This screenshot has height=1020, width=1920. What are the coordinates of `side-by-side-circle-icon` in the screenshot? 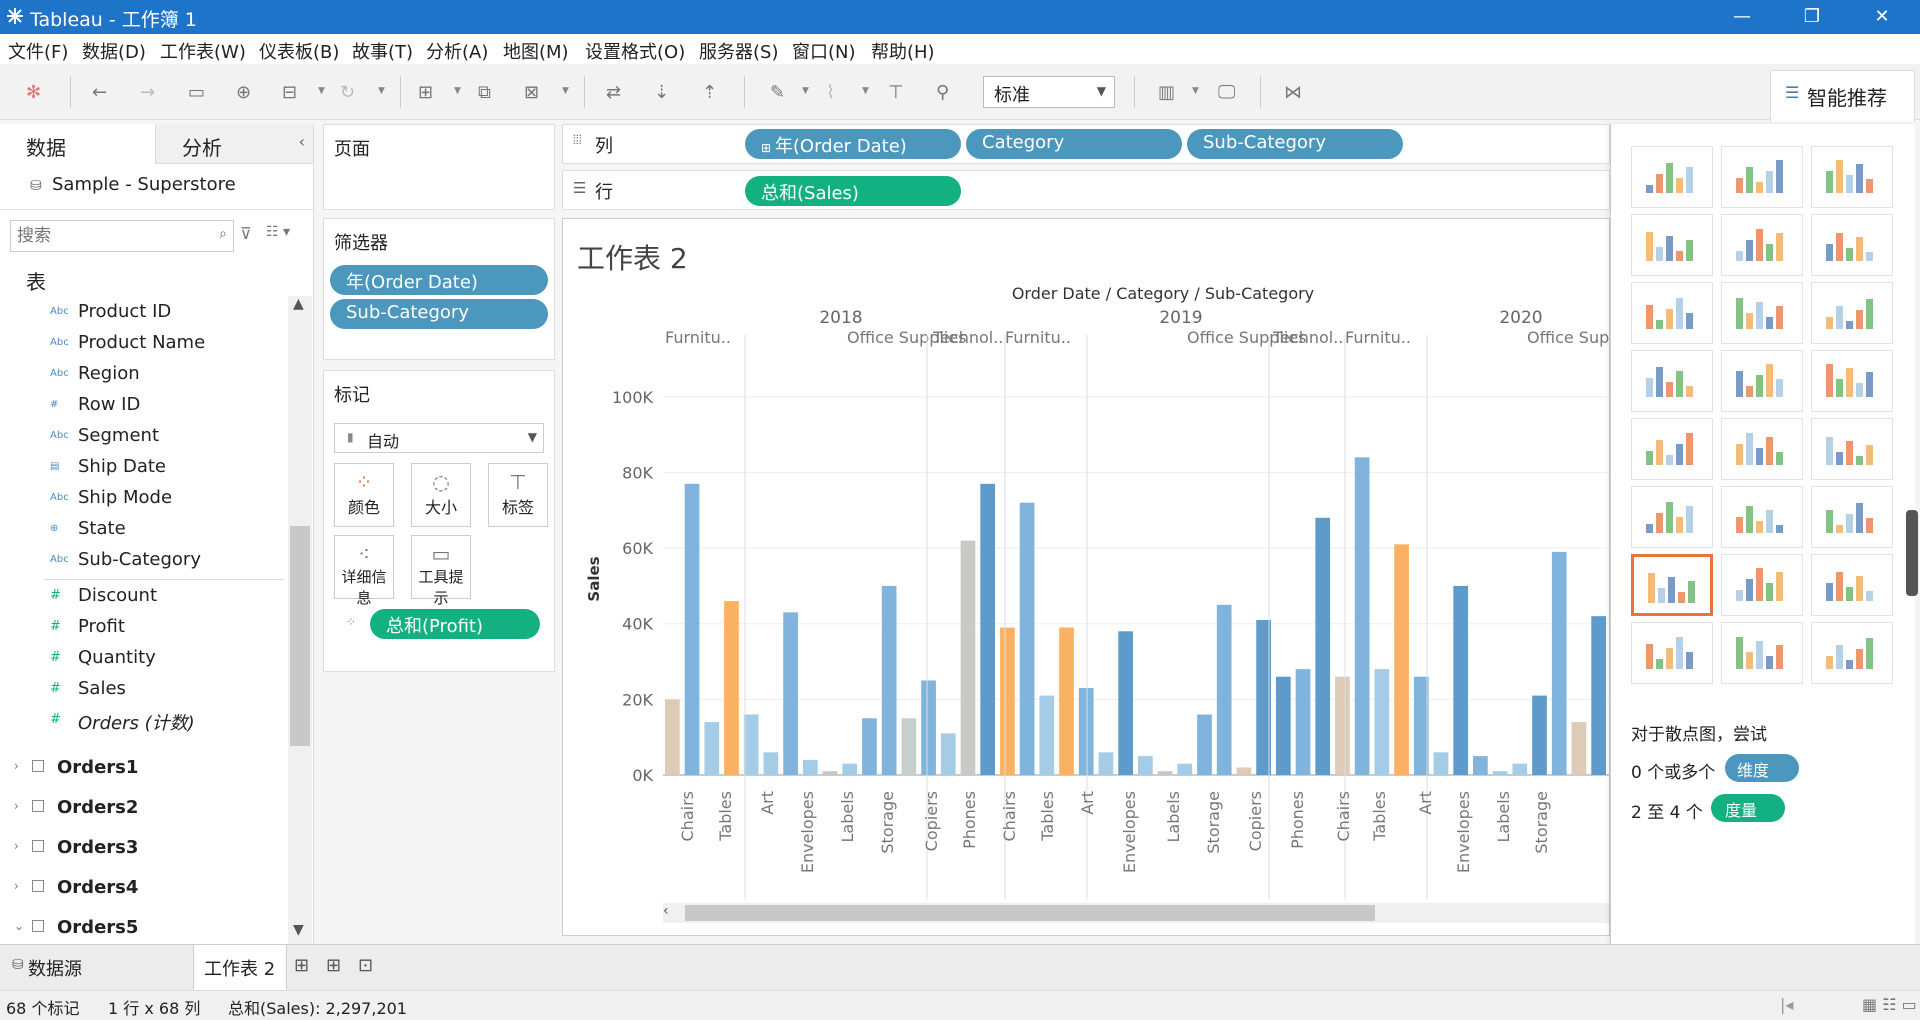 It's located at (1852, 381).